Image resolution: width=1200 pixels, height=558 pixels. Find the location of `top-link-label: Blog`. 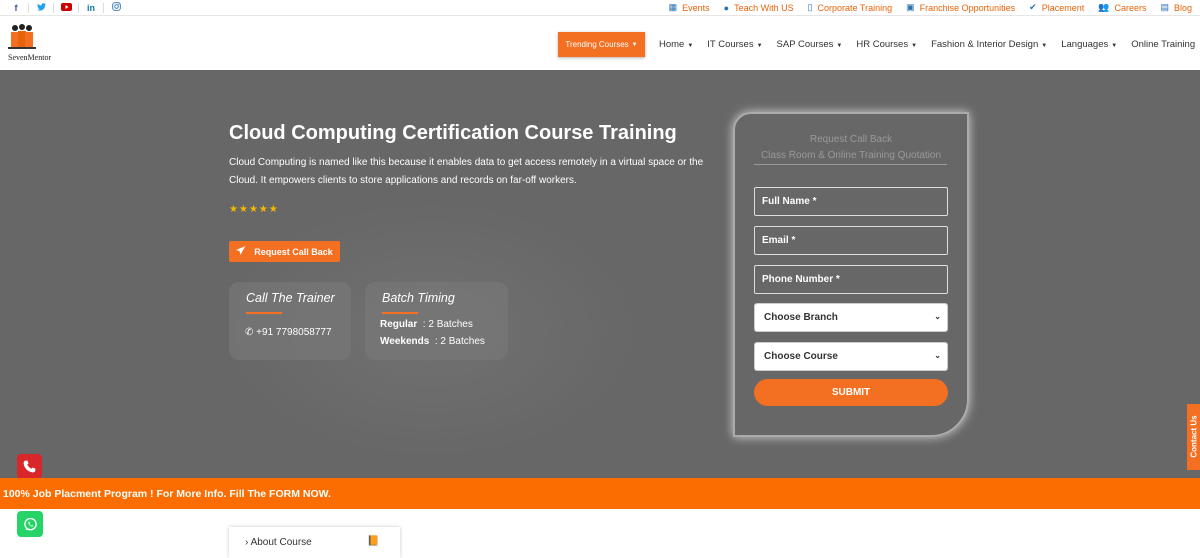

top-link-label: Blog is located at coordinates (1182, 7).